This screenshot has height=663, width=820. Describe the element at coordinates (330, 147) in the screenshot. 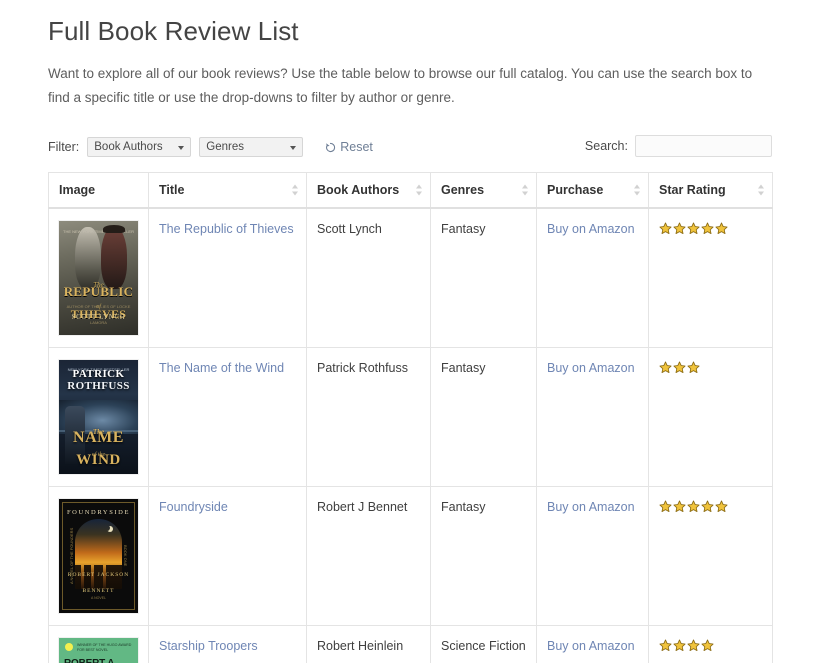

I see `reset-arrow-icon` at that location.